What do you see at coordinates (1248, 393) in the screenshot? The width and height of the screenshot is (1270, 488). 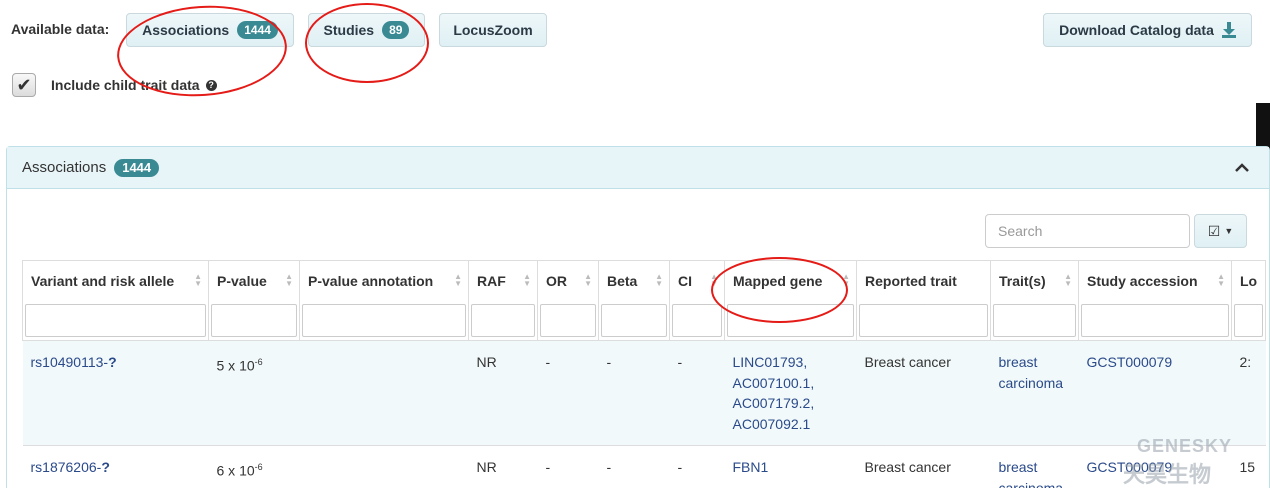 I see `location-cell: 2:` at bounding box center [1248, 393].